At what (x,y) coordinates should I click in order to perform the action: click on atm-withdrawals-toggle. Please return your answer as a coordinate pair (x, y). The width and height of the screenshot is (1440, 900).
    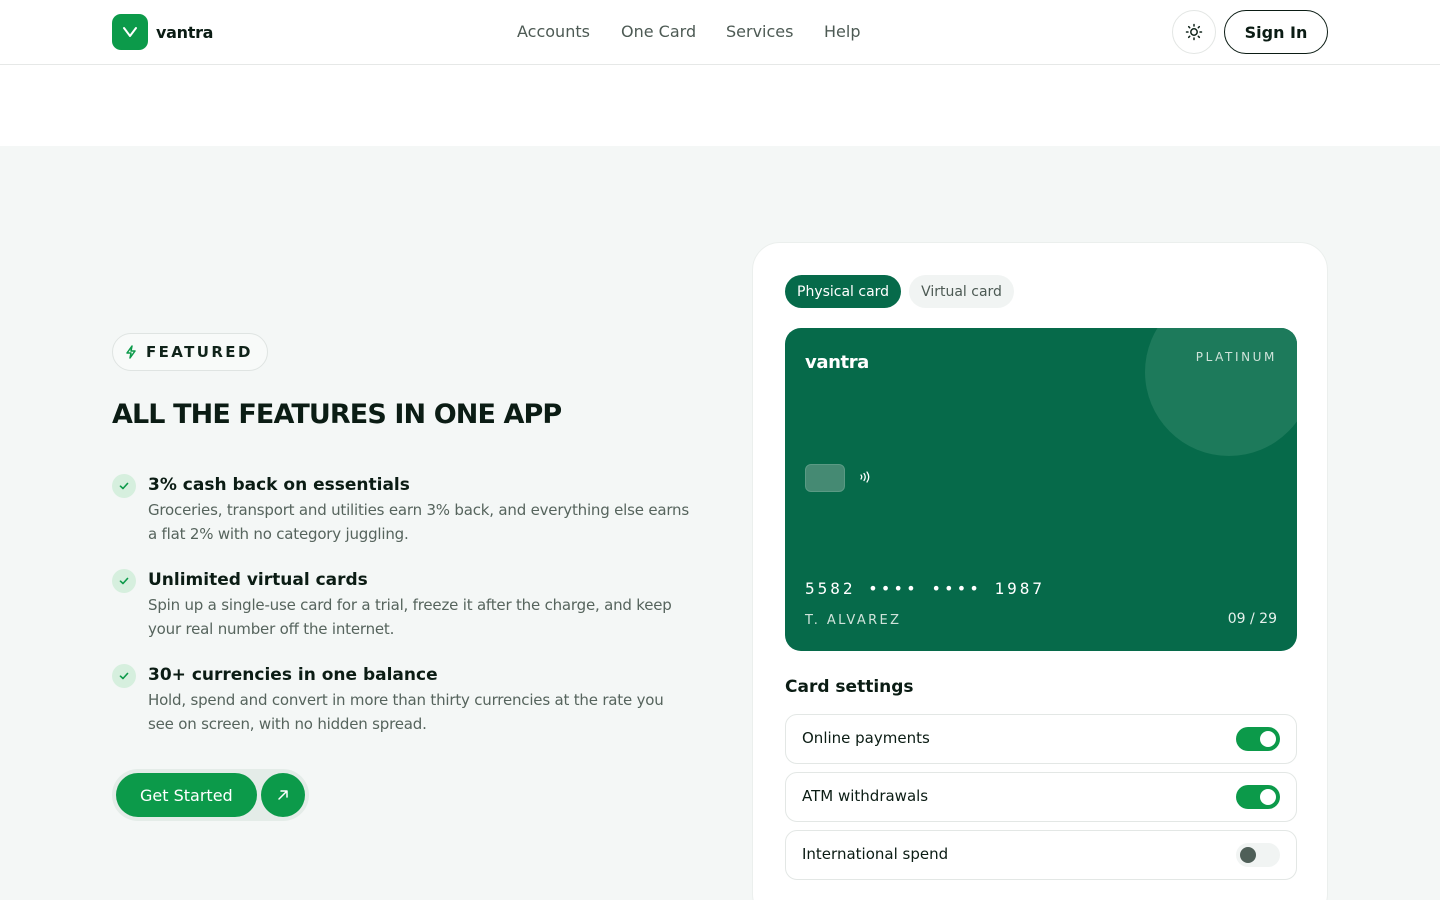
    Looking at the image, I should click on (1258, 797).